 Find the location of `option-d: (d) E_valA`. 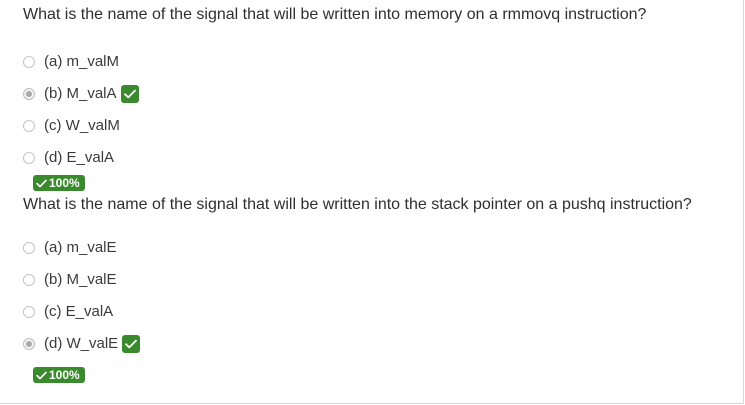

option-d: (d) E_valA is located at coordinates (68, 158).